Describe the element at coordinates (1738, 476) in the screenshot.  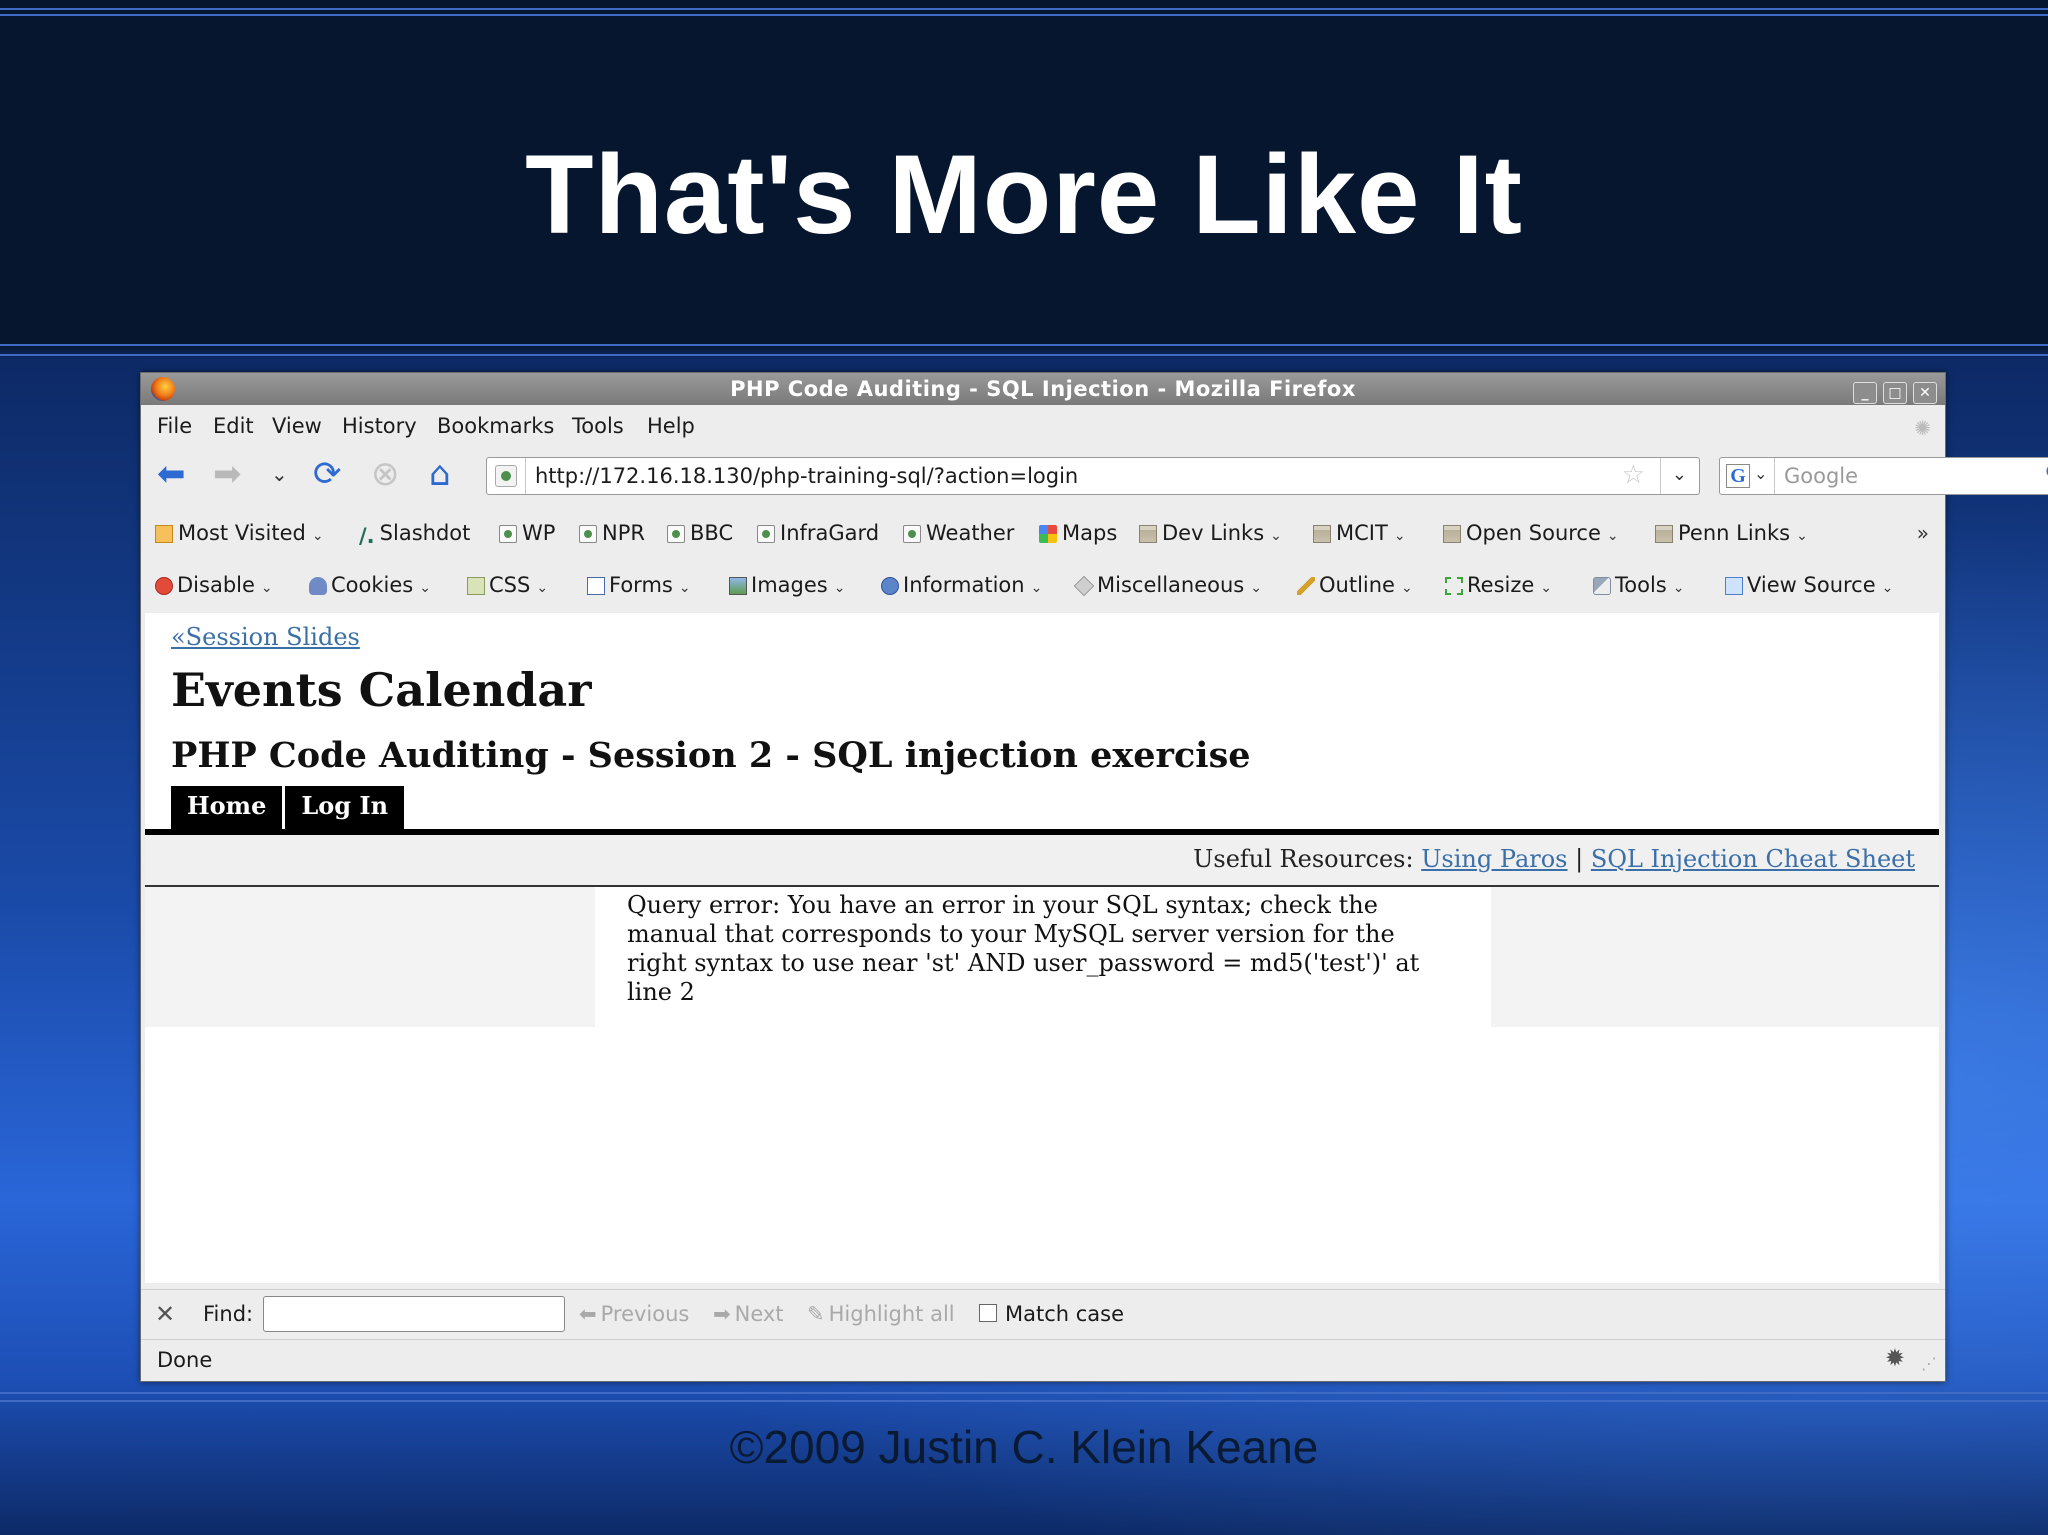
I see `google-engine-icon: G` at that location.